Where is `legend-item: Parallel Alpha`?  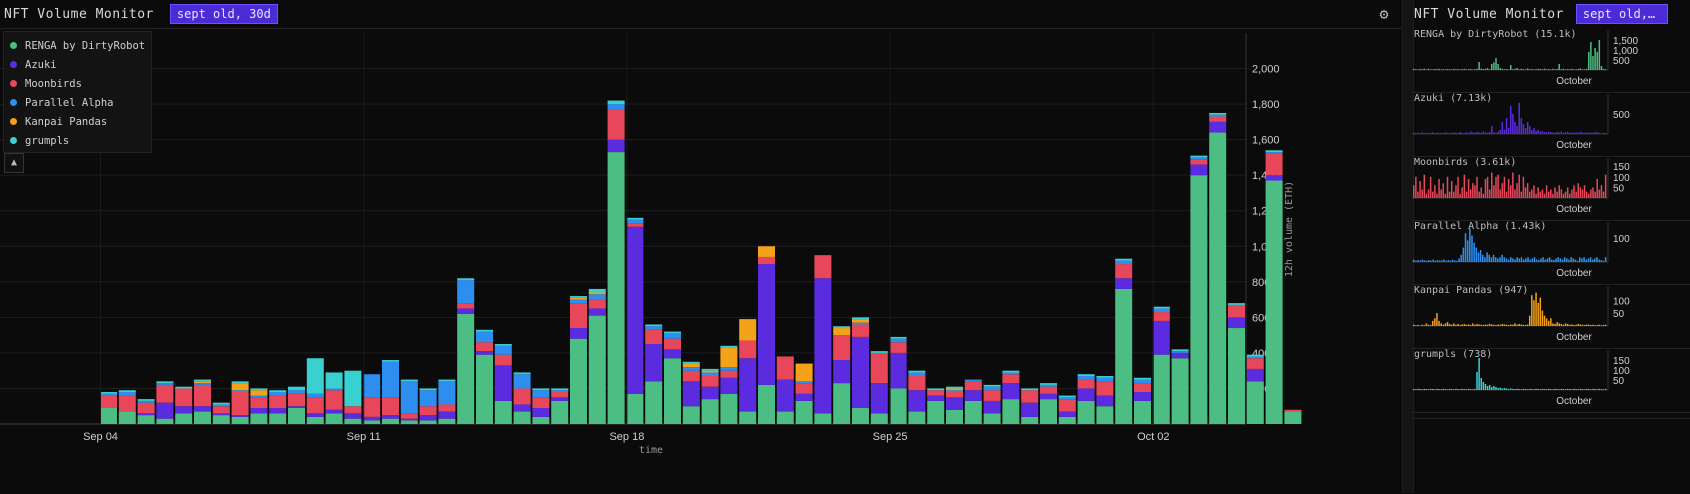 legend-item: Parallel Alpha is located at coordinates (77, 102).